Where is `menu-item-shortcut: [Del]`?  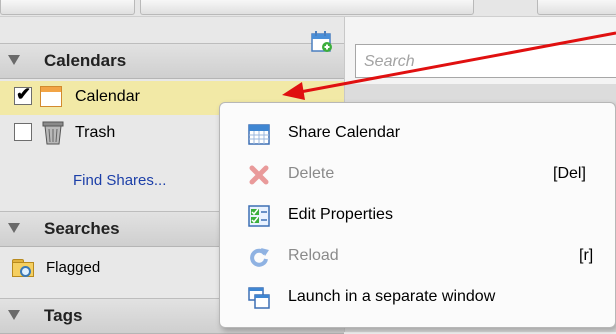
menu-item-shortcut: [Del] is located at coordinates (569, 173).